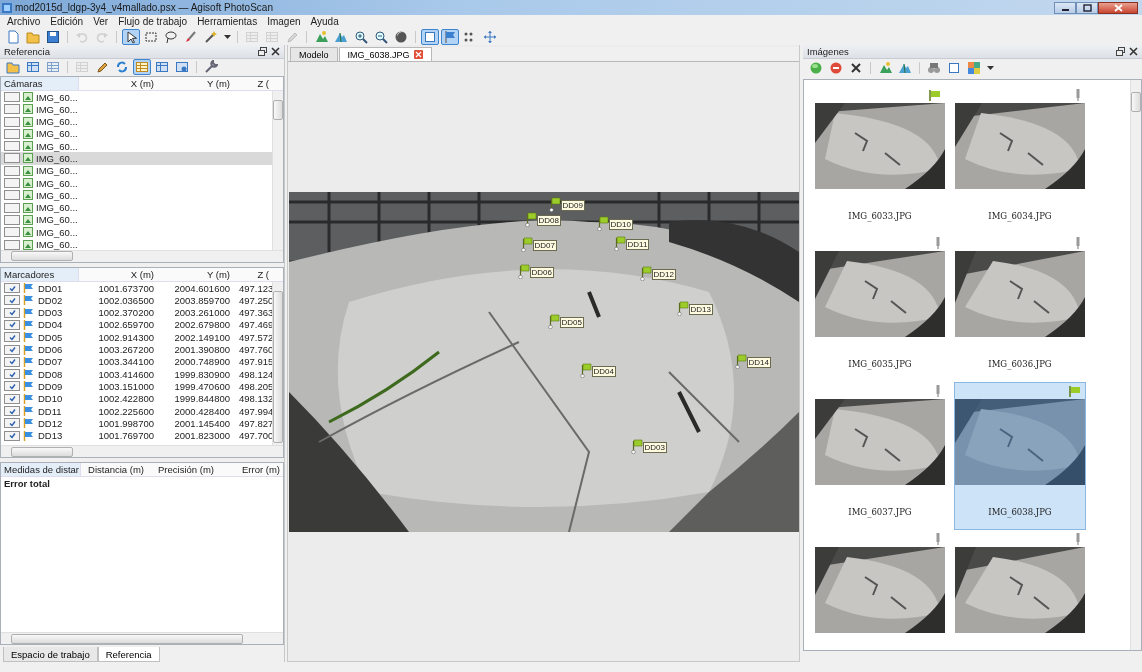  Describe the element at coordinates (171, 36) in the screenshot. I see `lasso-button` at that location.